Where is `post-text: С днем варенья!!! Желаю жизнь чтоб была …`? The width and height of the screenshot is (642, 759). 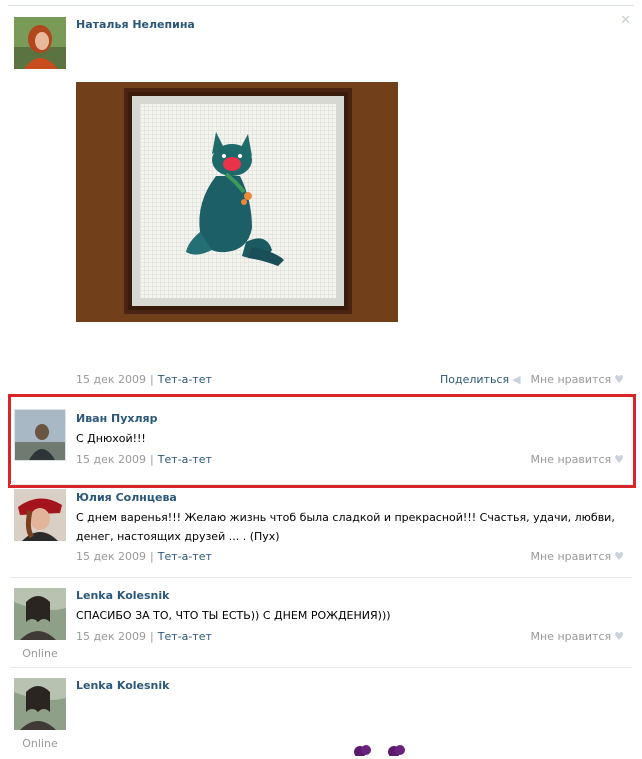
post-text: С днем варенья!!! Желаю жизнь чтоб была … is located at coordinates (345, 527).